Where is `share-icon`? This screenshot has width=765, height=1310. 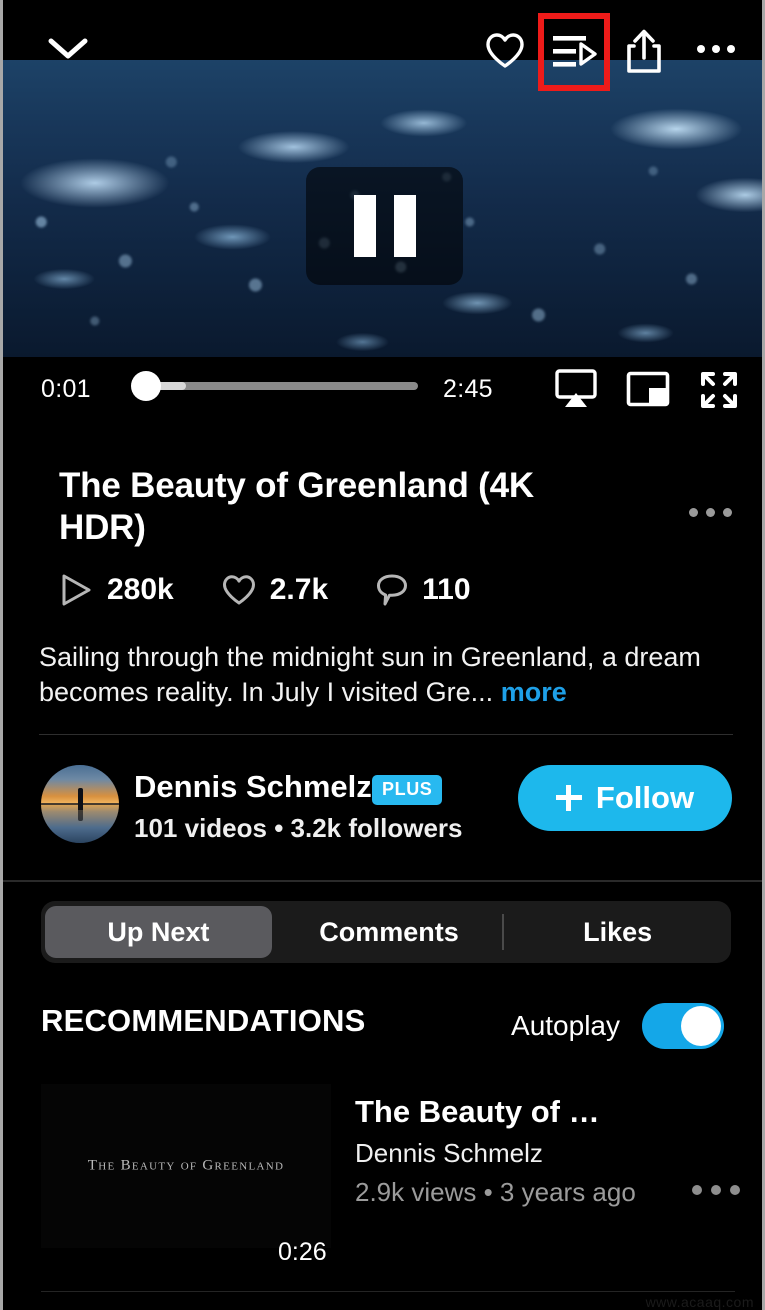 share-icon is located at coordinates (644, 51).